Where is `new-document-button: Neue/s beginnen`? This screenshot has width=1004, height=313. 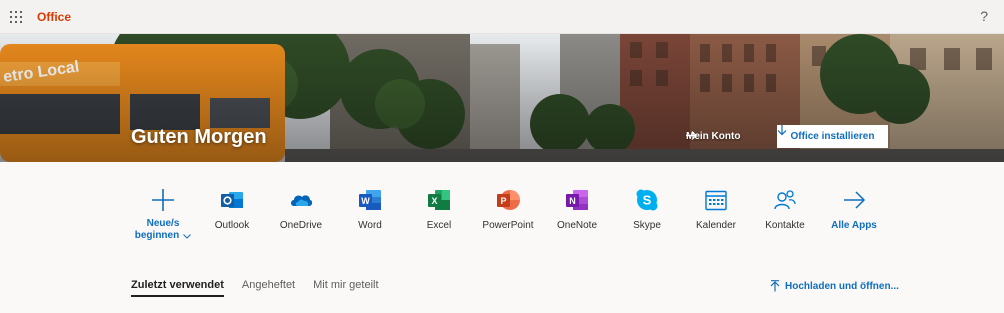 new-document-button: Neue/s beginnen is located at coordinates (163, 215).